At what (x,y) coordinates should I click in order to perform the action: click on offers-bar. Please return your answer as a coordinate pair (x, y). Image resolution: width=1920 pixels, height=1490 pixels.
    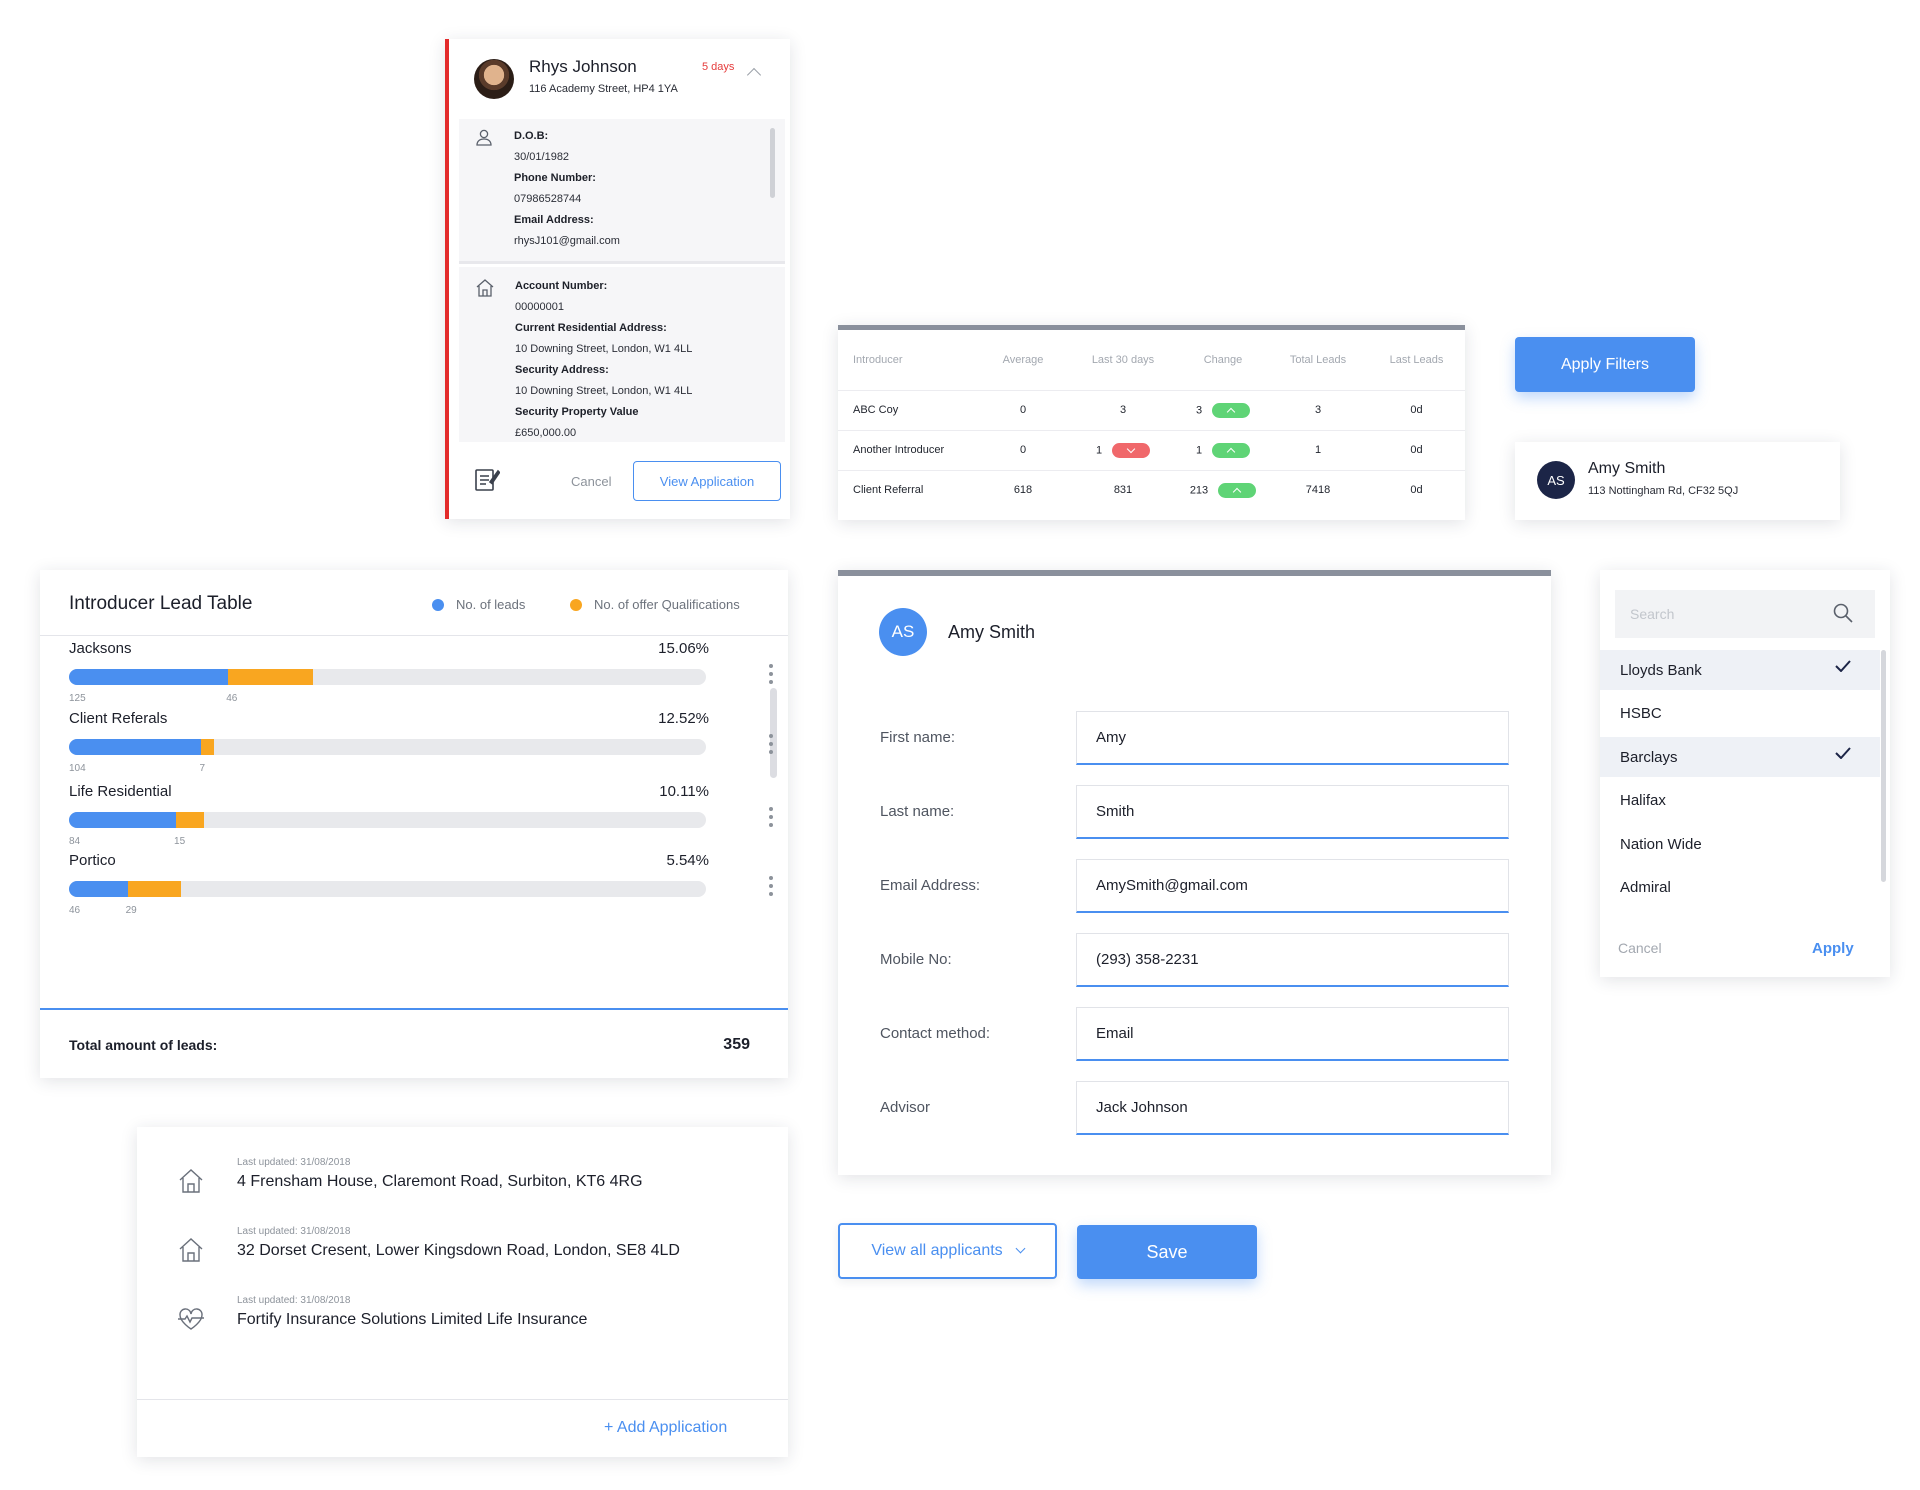
    Looking at the image, I should click on (154, 889).